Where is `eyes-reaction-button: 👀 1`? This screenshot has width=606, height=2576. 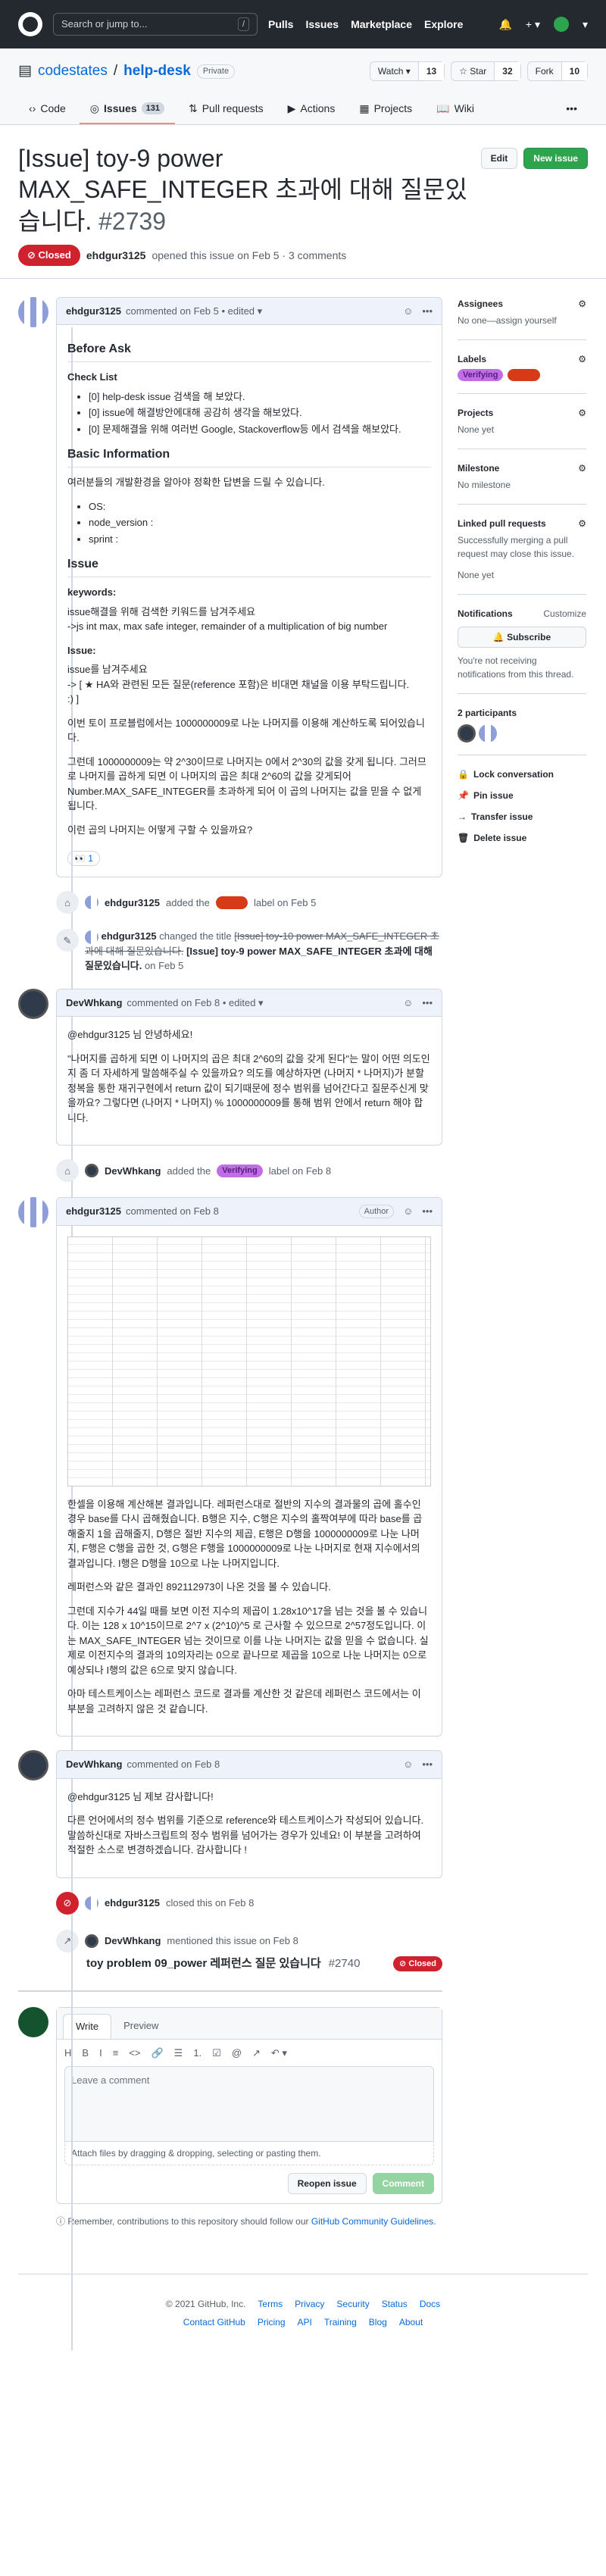
eyes-reaction-button: 👀 1 is located at coordinates (83, 859).